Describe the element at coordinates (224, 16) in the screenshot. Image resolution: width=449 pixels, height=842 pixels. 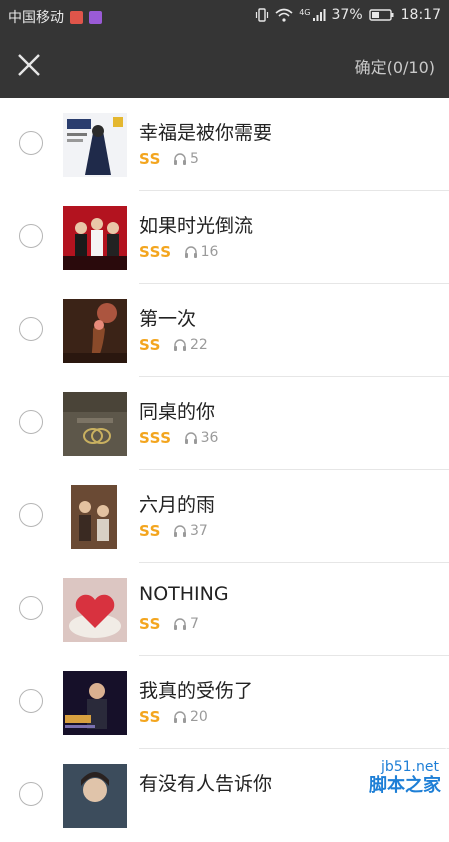
I see `status-bar: 中国移动 4G 37% 18:17` at that location.